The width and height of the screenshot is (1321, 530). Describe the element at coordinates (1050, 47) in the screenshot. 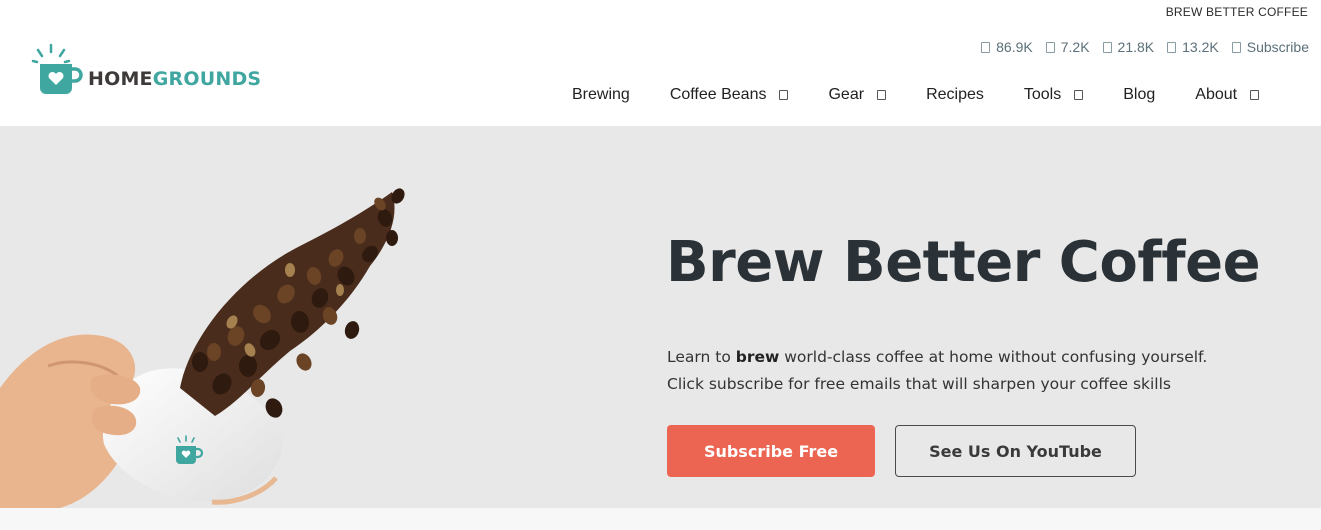

I see `instagram-icon` at that location.